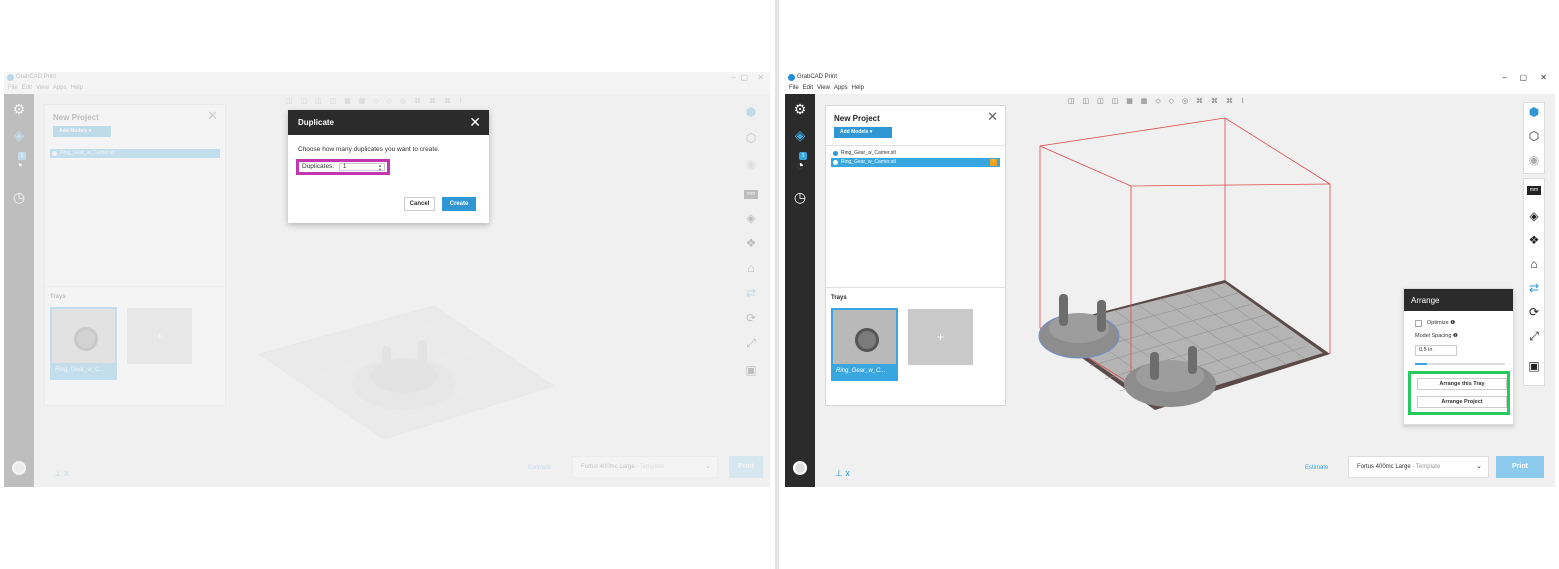 The height and width of the screenshot is (569, 1559). Describe the element at coordinates (1436, 336) in the screenshot. I see `model-spacing-label: Model Spacing ❶` at that location.